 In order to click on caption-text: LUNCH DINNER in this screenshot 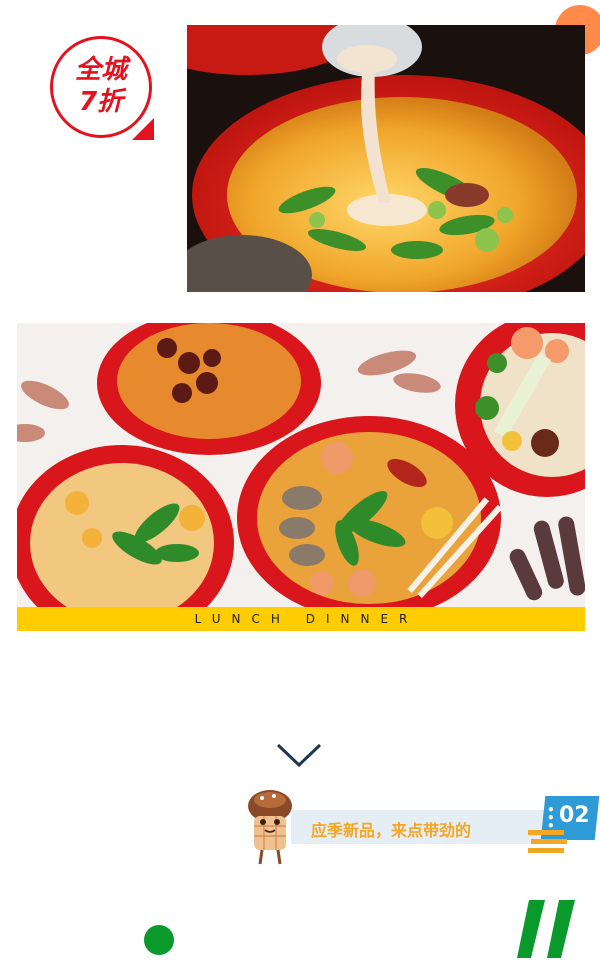, I will do `click(306, 619)`.